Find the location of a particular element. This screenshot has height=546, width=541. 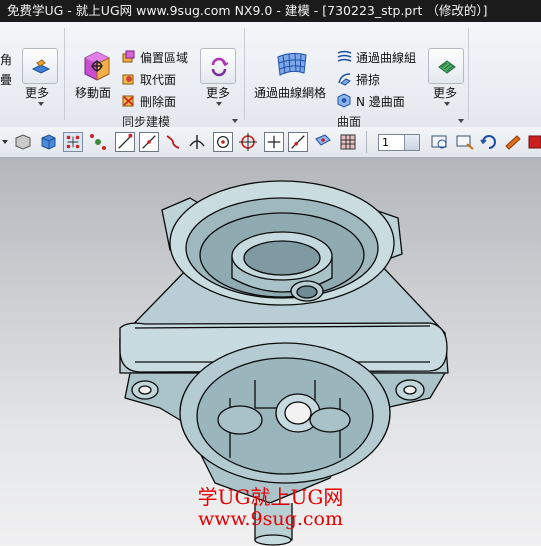

layer-icon is located at coordinates (41, 66).